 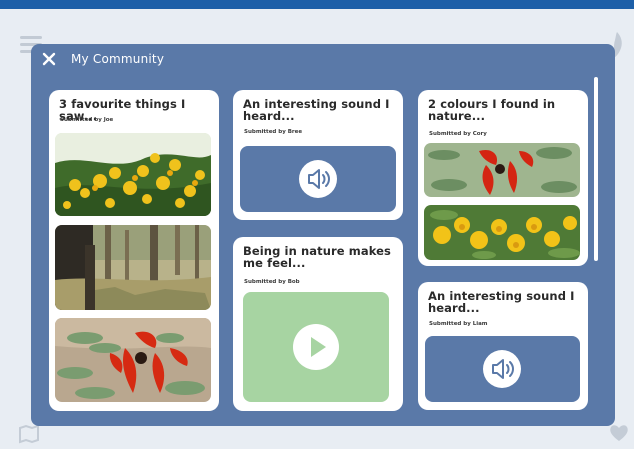 I want to click on forest-photo, so click(x=133, y=267).